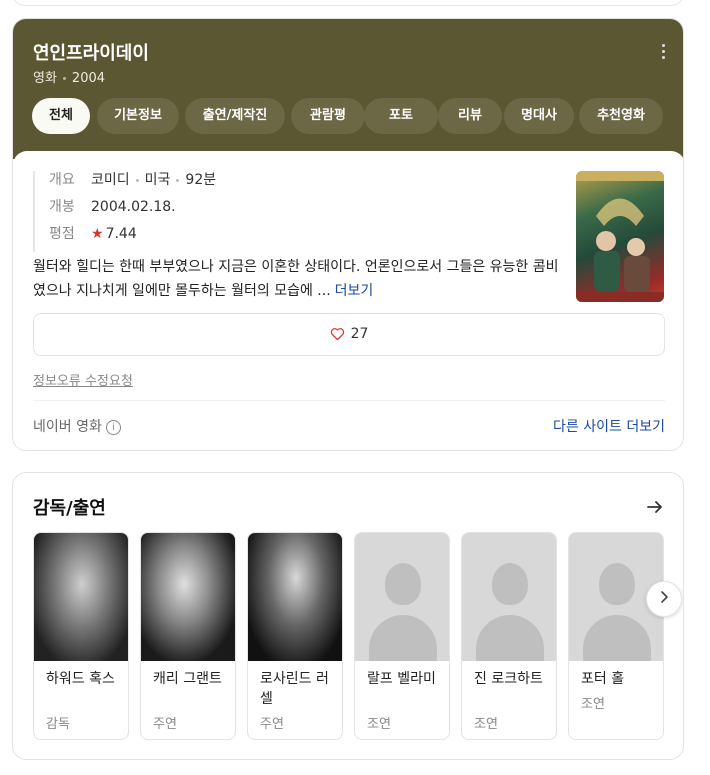 The width and height of the screenshot is (710, 775). I want to click on summary-more-link: 더보기, so click(354, 291).